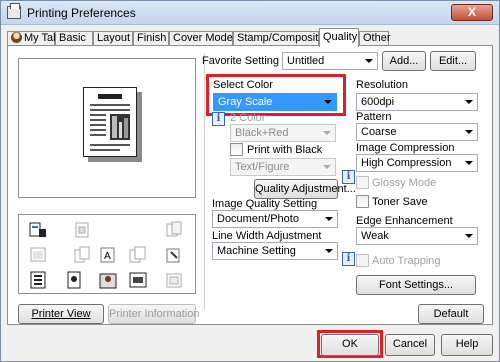  I want to click on user-auth-icon, so click(108, 281).